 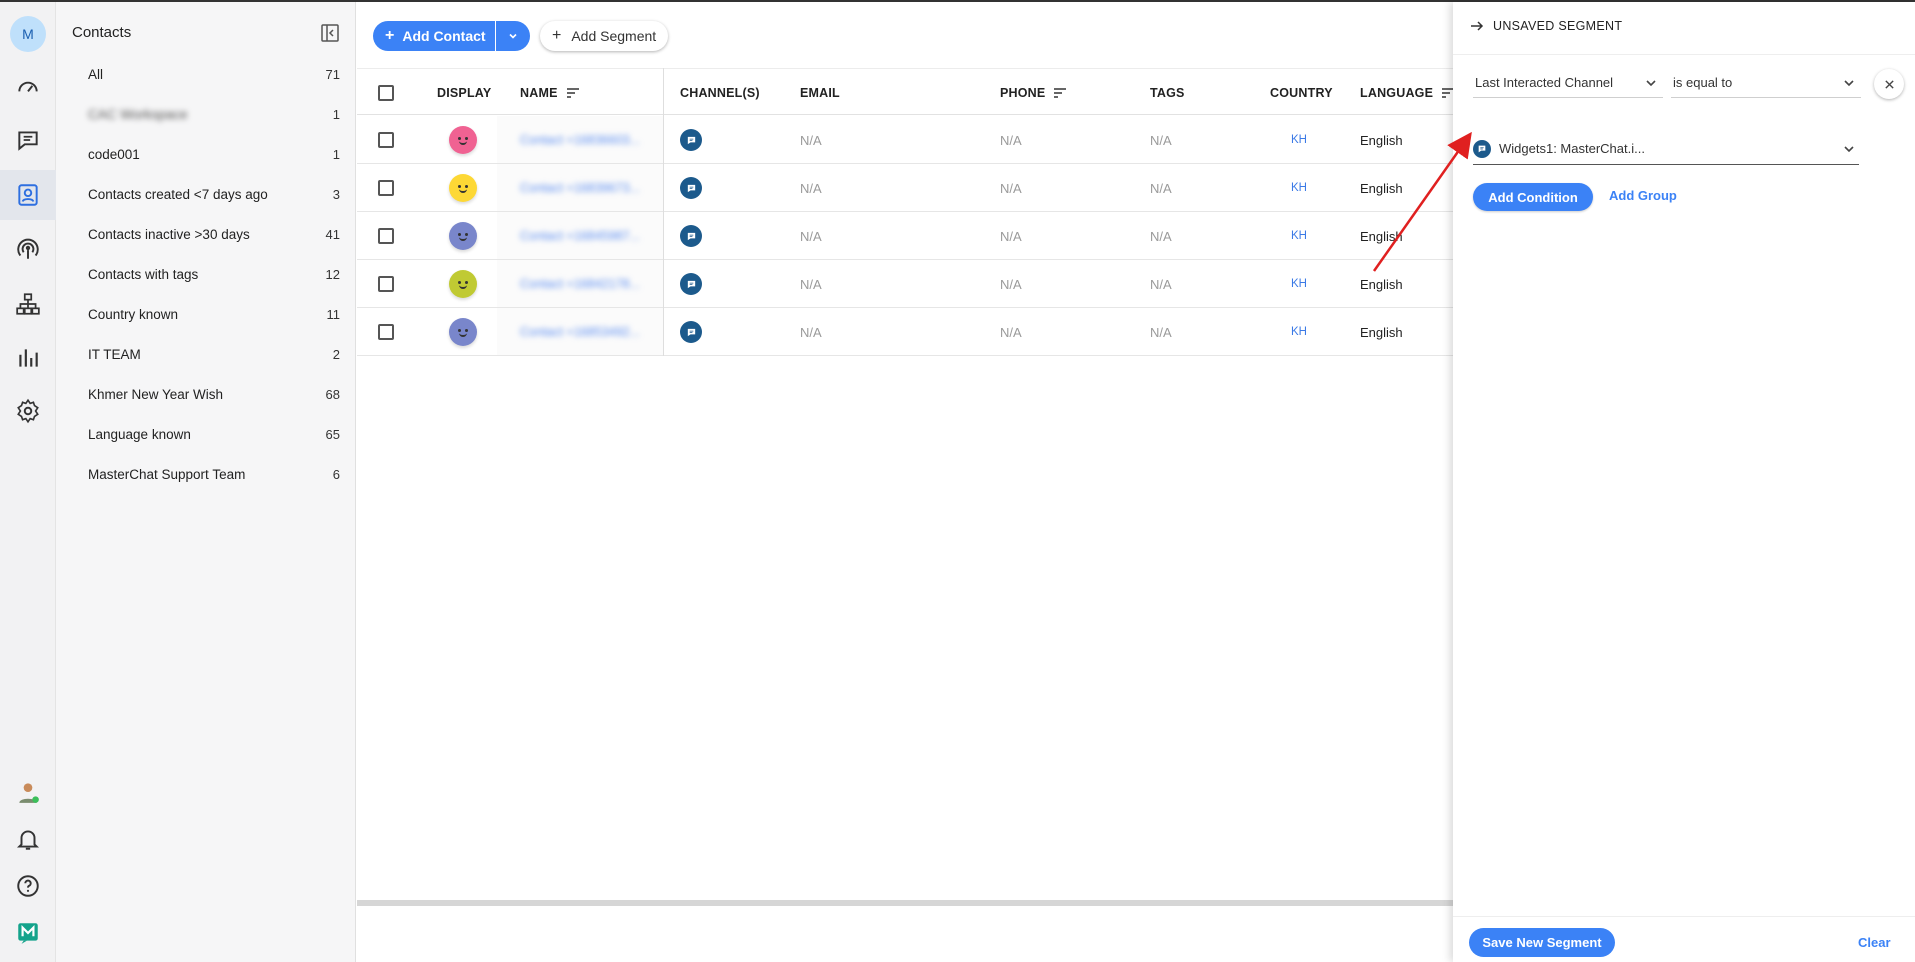 I want to click on segment-label: IT TEAM, so click(x=114, y=354).